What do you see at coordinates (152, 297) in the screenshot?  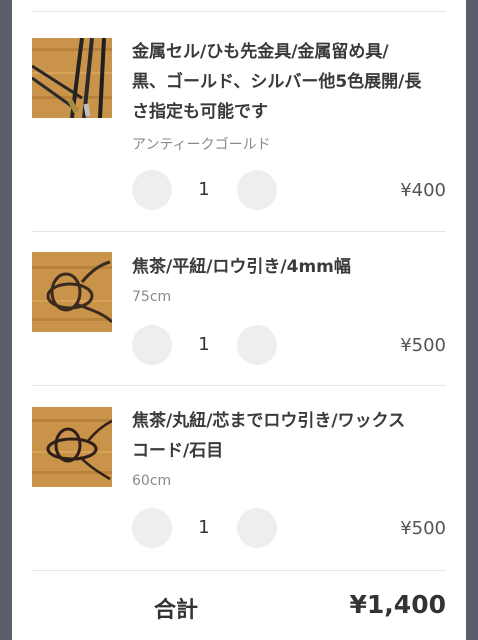 I see `item-variant: 75cm` at bounding box center [152, 297].